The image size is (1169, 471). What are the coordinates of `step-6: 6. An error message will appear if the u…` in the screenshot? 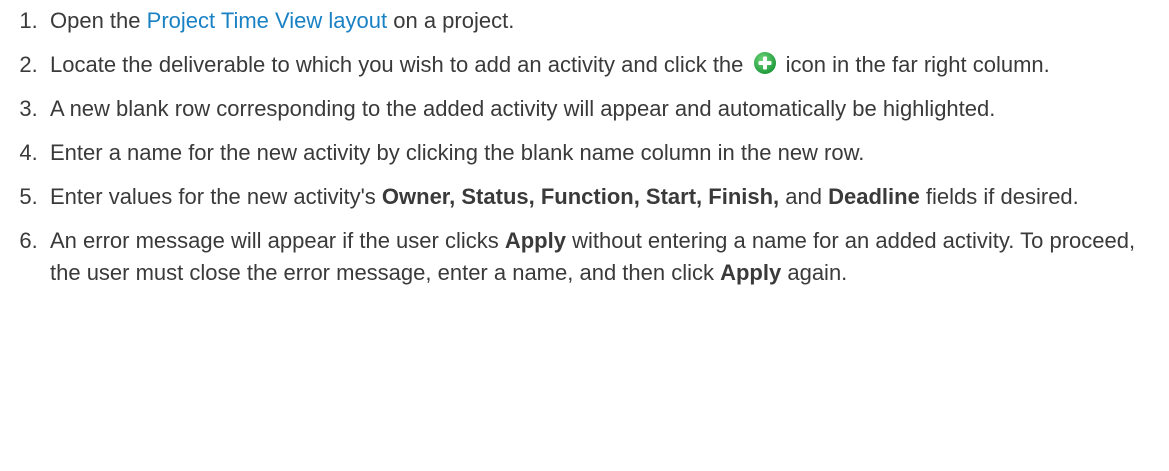 It's located at (584, 257).